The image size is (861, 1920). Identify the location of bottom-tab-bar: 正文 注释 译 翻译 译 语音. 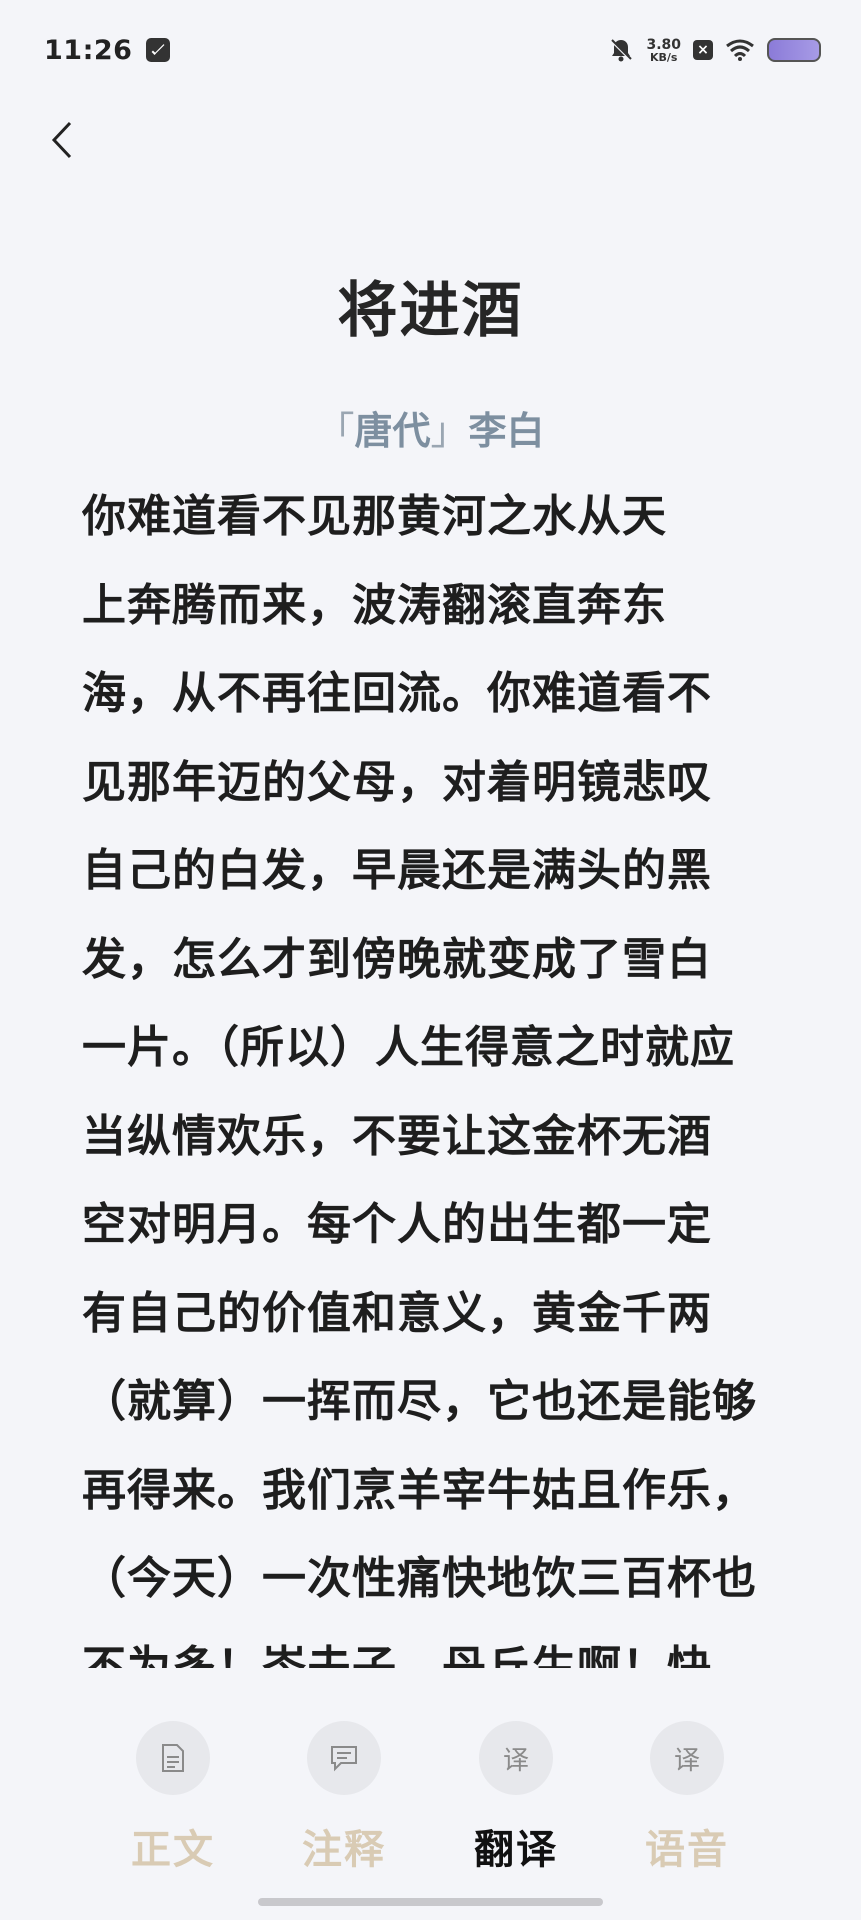
(430, 1802).